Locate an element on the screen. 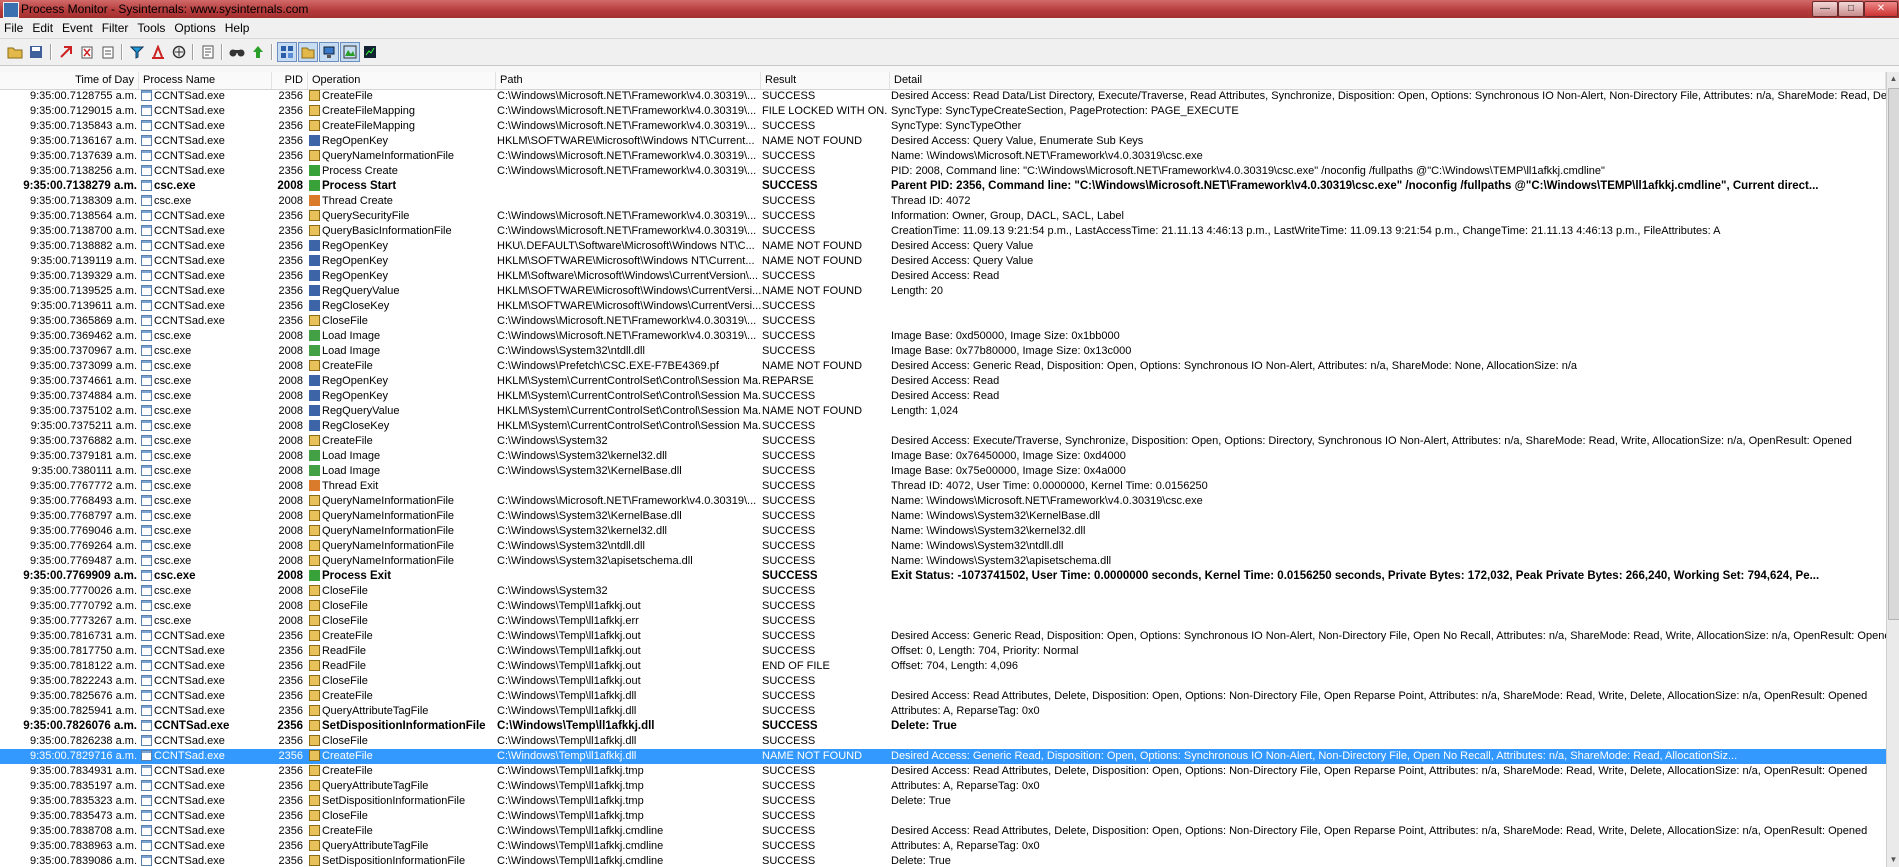 The width and height of the screenshot is (1899, 867). column-operation: Operation is located at coordinates (402, 80).